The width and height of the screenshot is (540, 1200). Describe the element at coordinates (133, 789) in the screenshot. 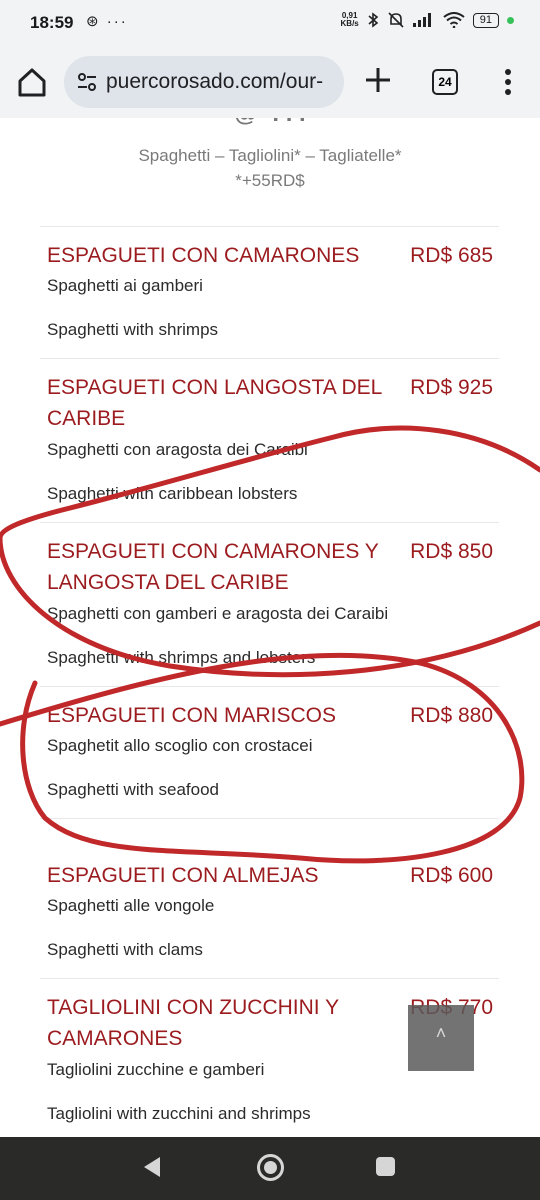

I see `dish-english: Spaghetti with seafood` at that location.